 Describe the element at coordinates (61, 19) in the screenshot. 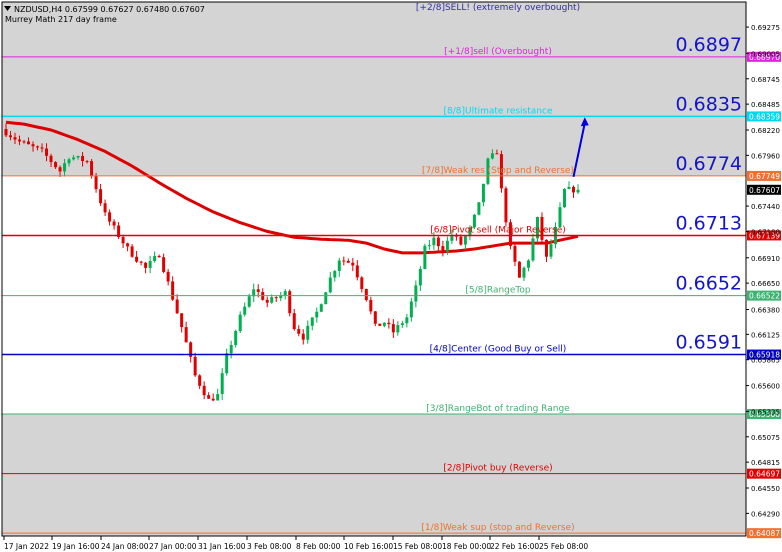

I see `indicator-subtitle: Murrey Math 217 day frame` at that location.